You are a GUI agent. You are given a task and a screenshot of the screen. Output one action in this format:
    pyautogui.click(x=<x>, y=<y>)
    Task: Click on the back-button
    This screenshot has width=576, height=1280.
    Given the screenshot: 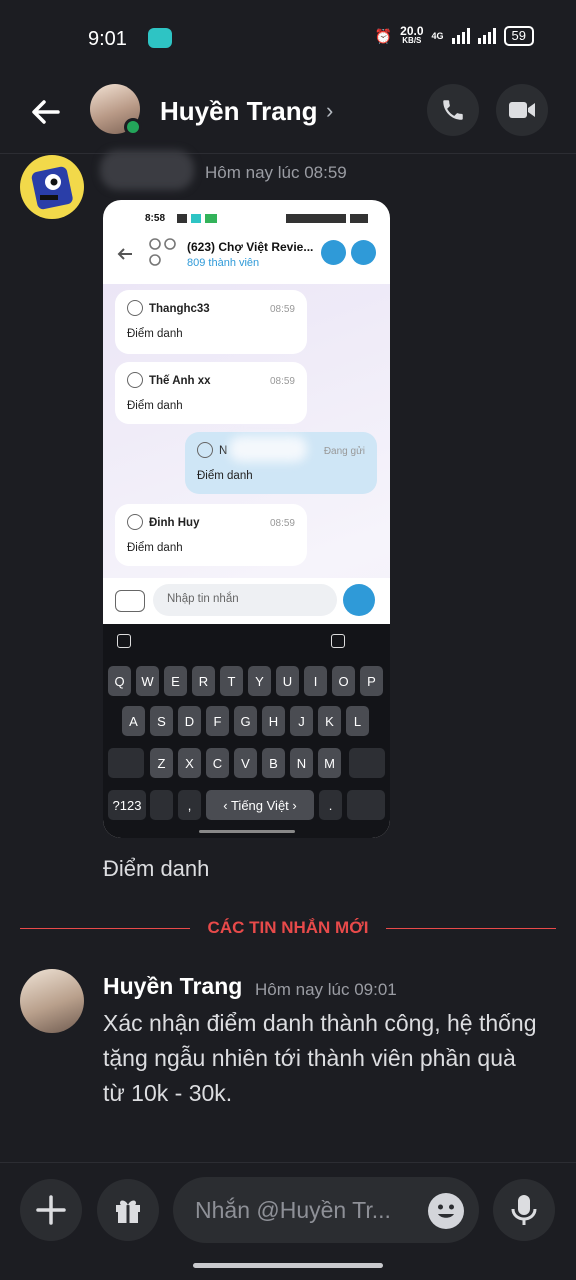 What is the action you would take?
    pyautogui.click(x=46, y=112)
    